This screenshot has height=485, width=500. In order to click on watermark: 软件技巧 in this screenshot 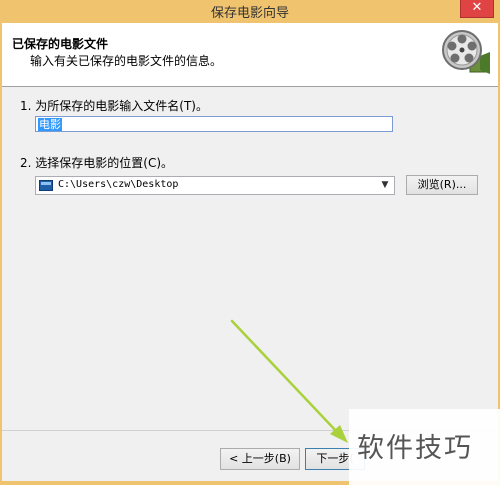, I will do `click(424, 447)`.